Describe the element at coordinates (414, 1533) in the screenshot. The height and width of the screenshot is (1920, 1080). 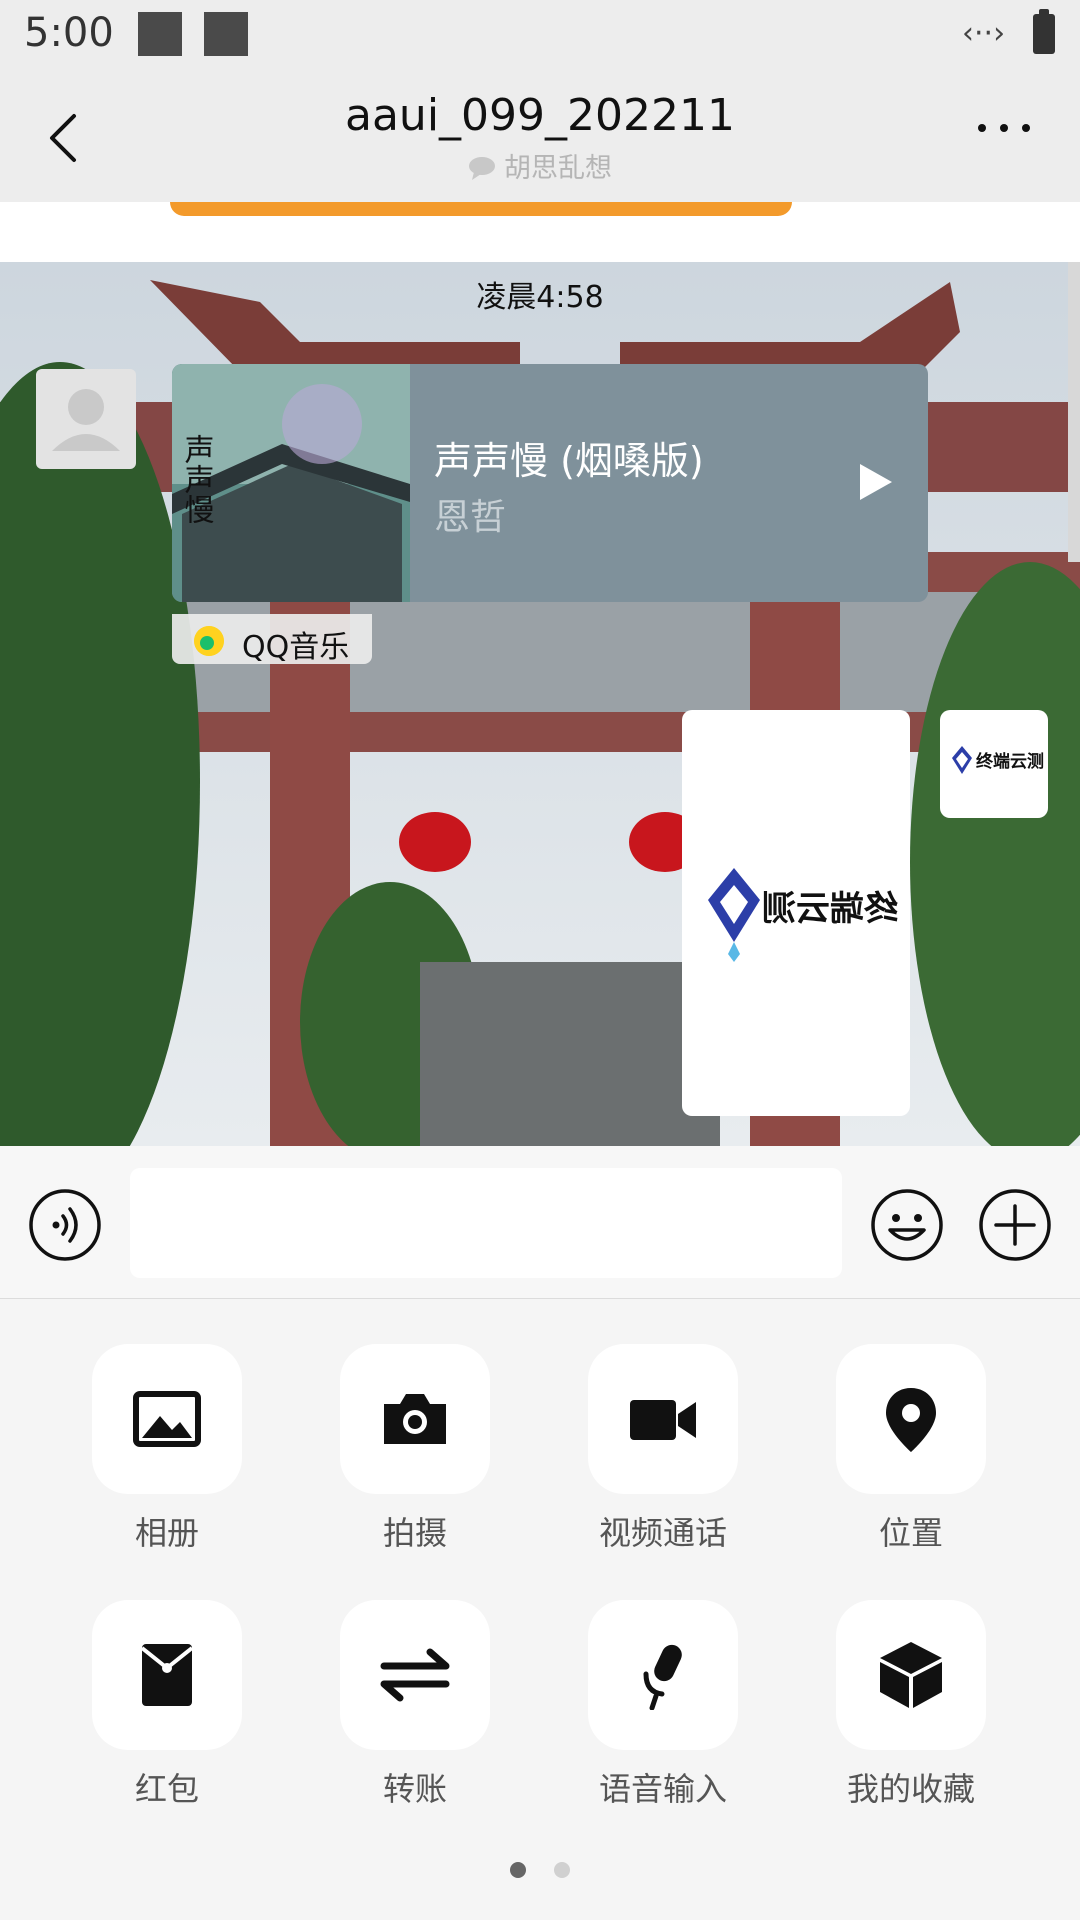
I see `camera-label: 拍摄` at that location.